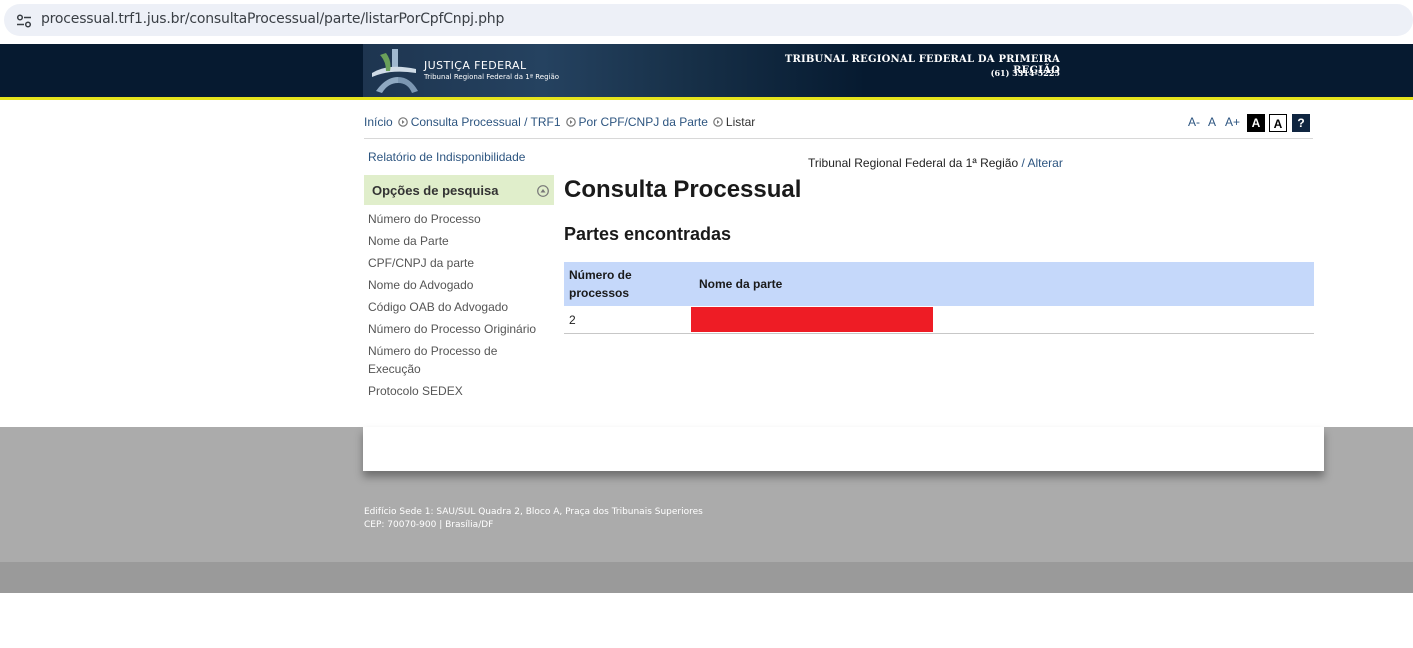 The width and height of the screenshot is (1413, 648). What do you see at coordinates (1002, 320) in the screenshot?
I see `party-name-cell` at bounding box center [1002, 320].